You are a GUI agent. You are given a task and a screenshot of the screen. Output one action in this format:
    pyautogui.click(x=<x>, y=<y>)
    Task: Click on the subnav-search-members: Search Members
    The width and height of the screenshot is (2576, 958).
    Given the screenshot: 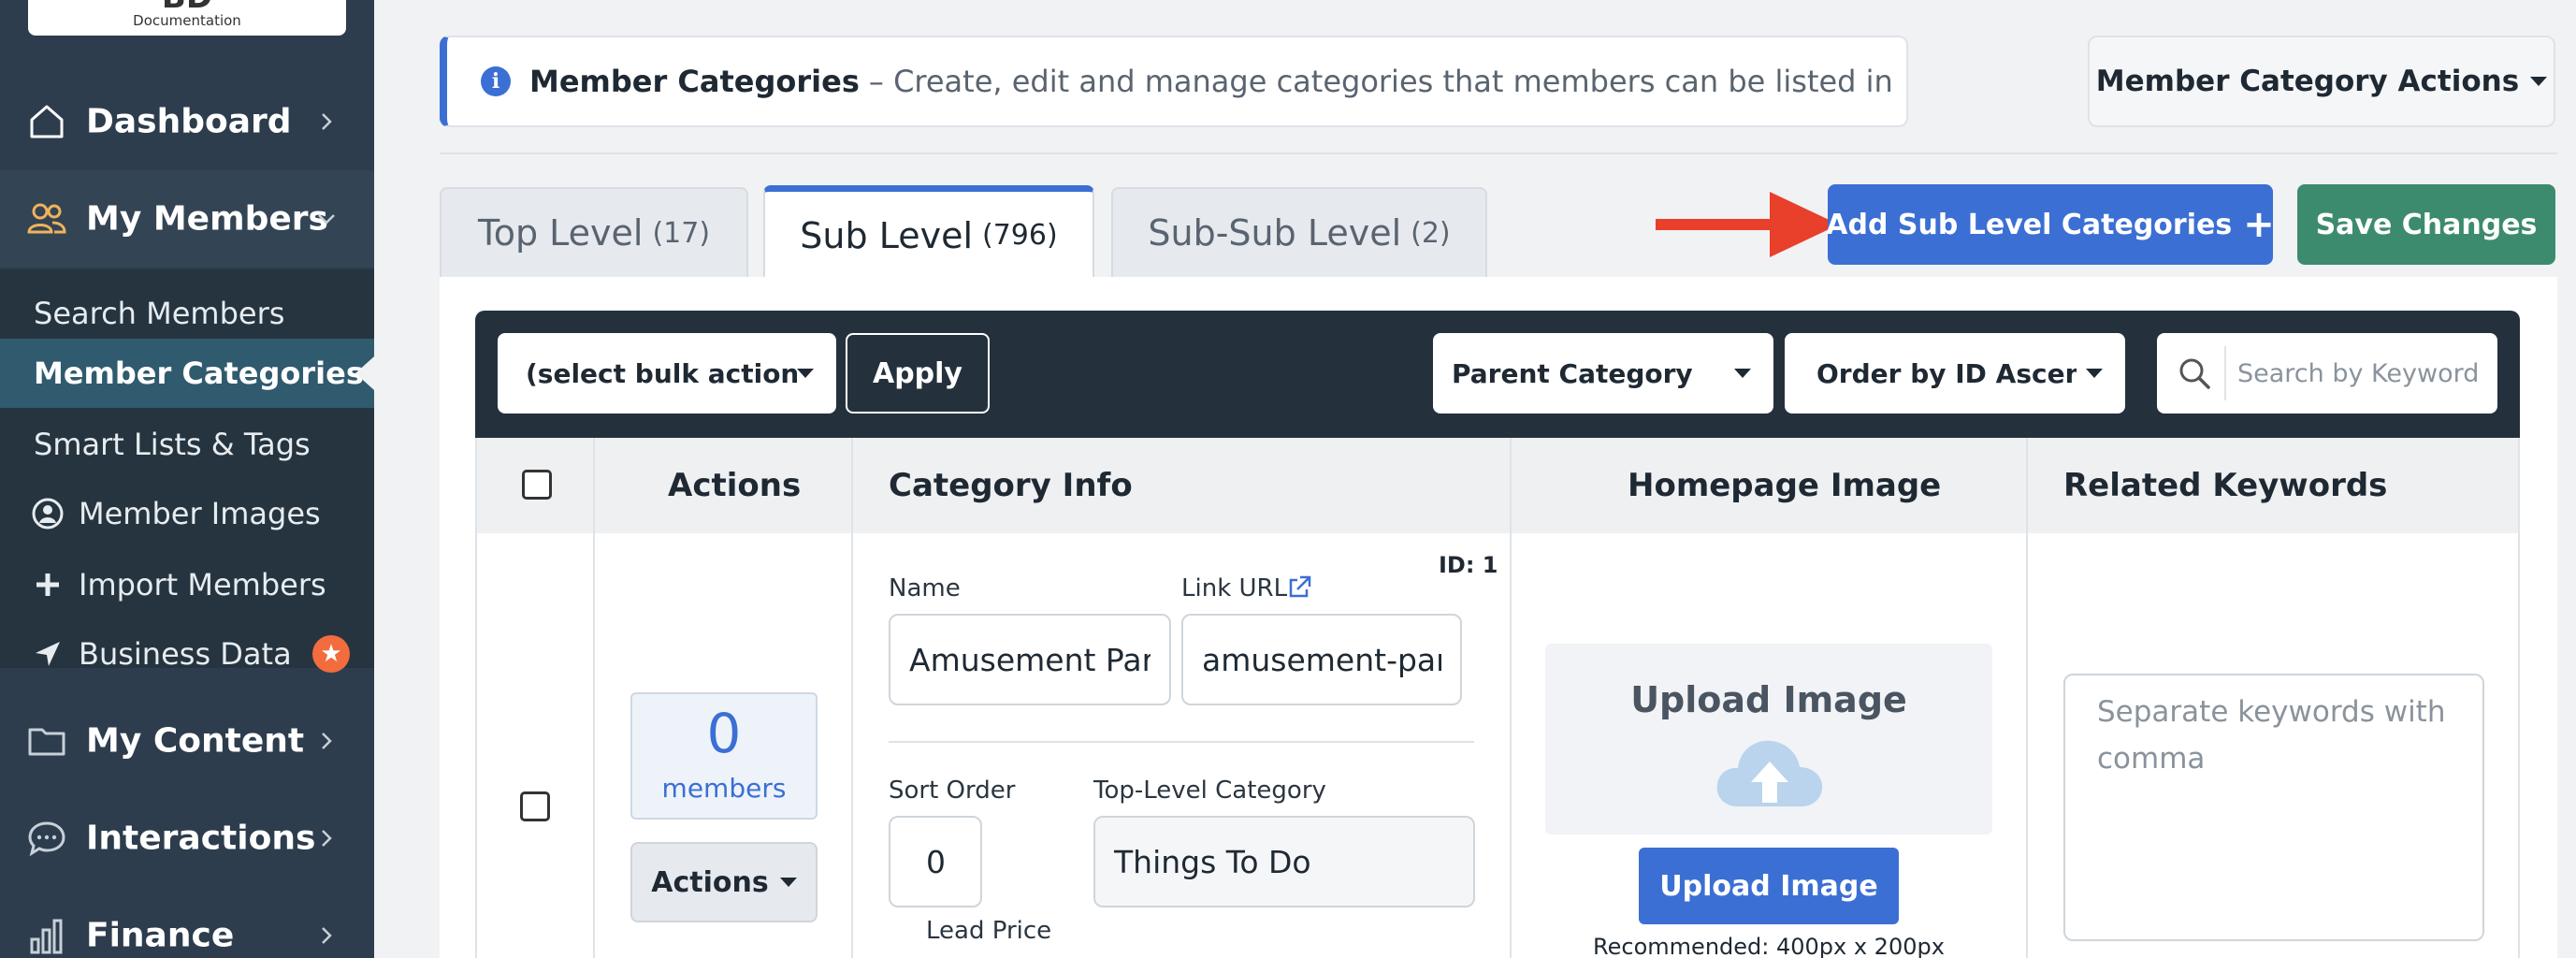 What is the action you would take?
    pyautogui.click(x=187, y=313)
    